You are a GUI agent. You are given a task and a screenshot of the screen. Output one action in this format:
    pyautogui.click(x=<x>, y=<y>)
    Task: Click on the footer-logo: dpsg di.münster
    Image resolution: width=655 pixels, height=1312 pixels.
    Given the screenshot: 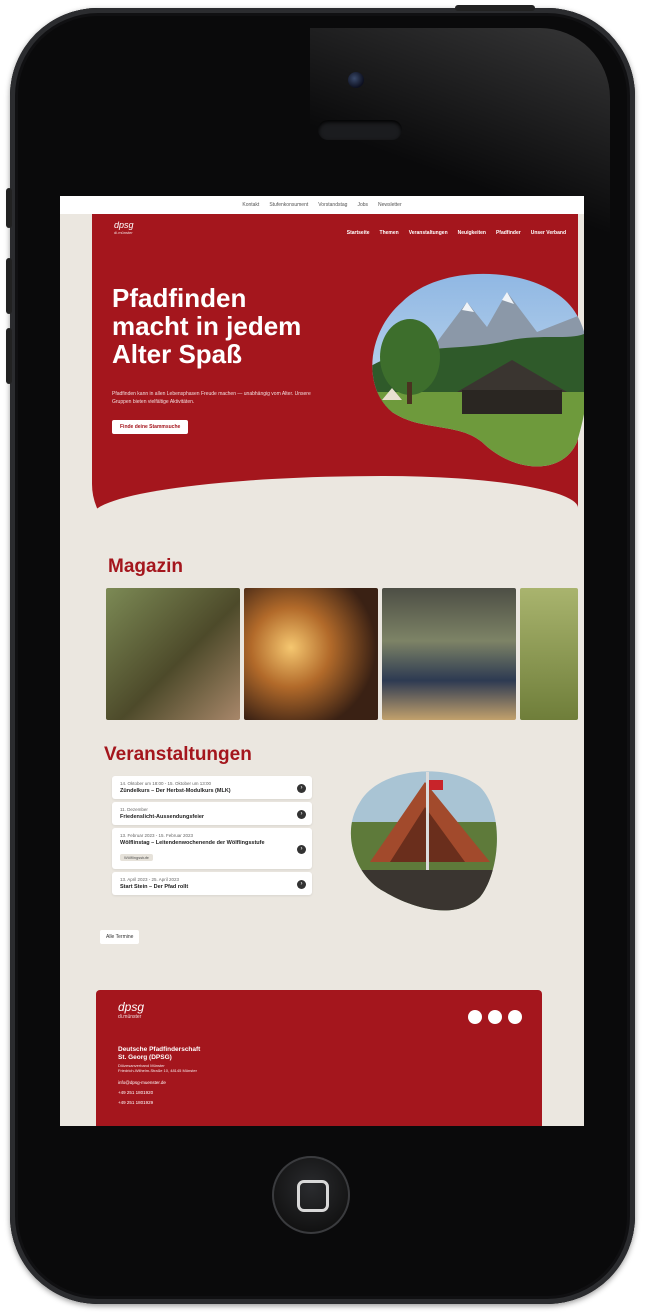 What is the action you would take?
    pyautogui.click(x=131, y=1010)
    